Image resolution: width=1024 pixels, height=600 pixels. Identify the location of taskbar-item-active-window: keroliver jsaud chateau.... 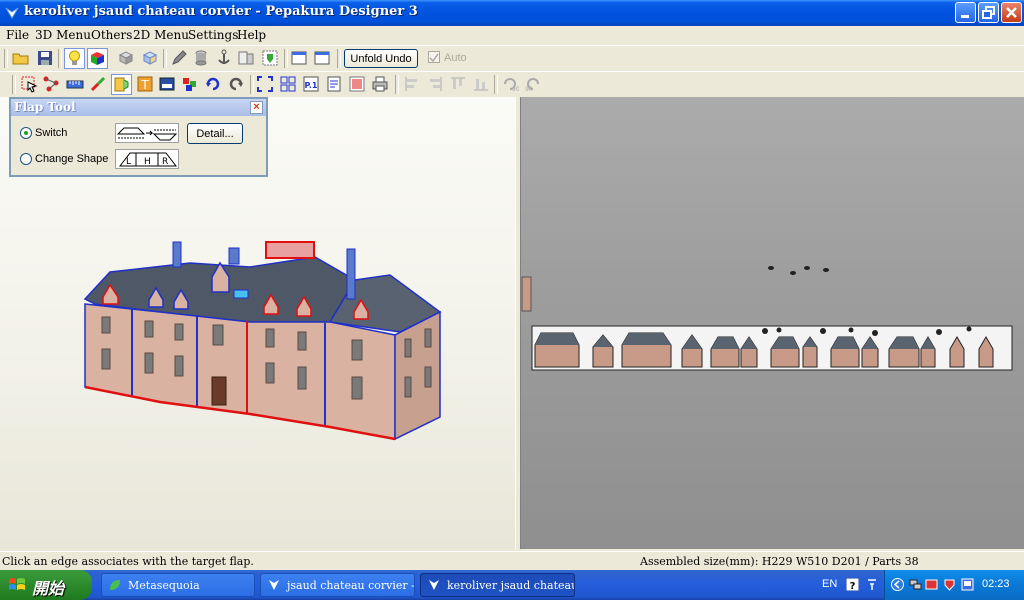
(497, 585).